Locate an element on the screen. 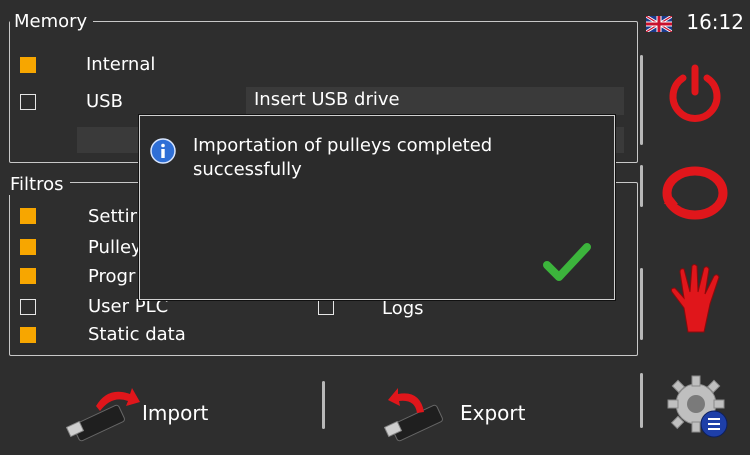 The height and width of the screenshot is (455, 750). settings-button is located at coordinates (698, 407).